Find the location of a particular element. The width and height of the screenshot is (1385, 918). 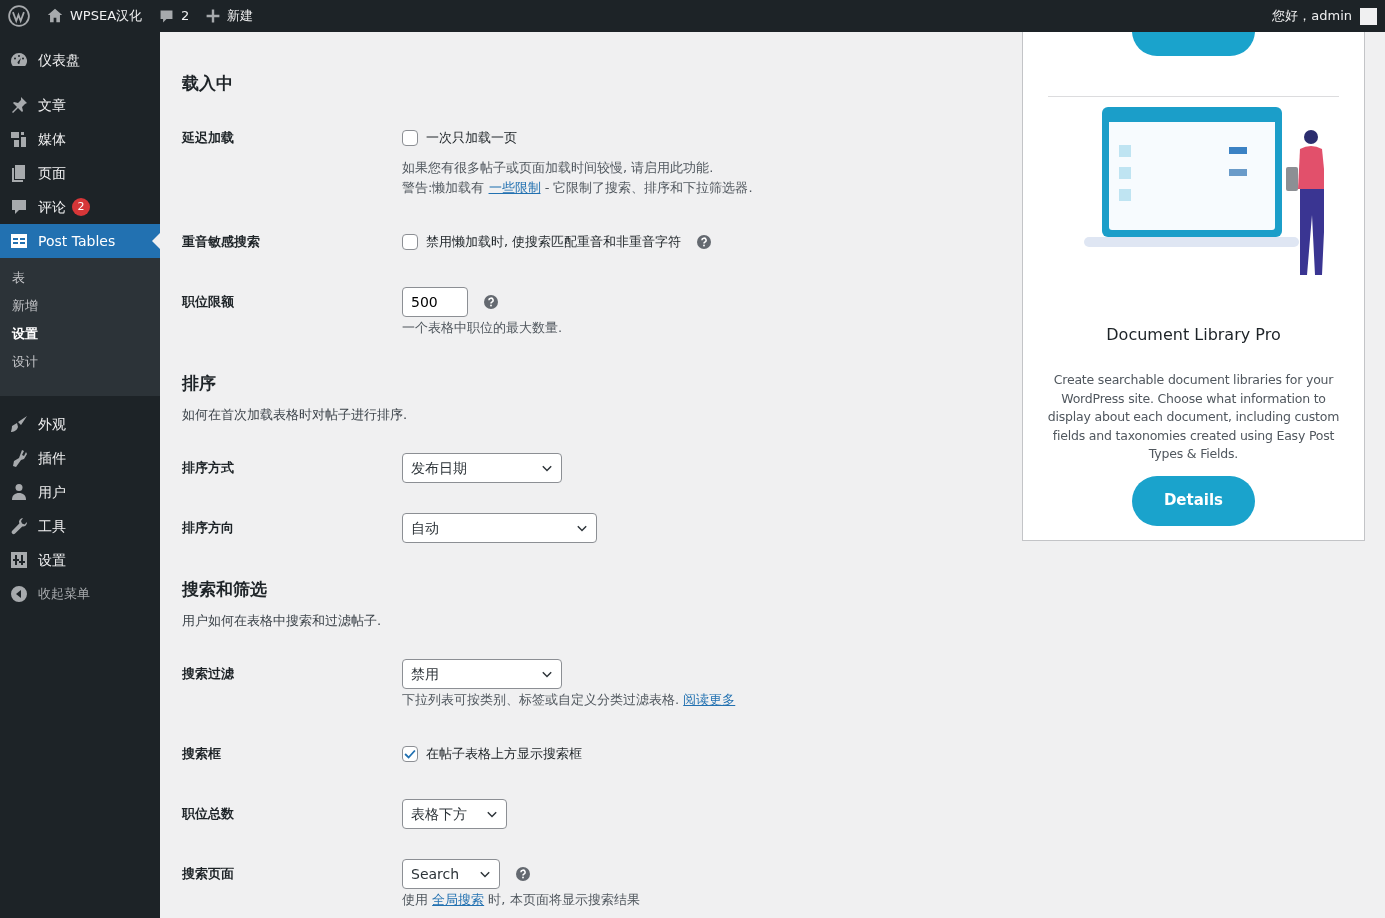

help-text: 警告:懒加载有 一些限制 - 它限制了搜索、排序和下拉筛选器. is located at coordinates (577, 188).